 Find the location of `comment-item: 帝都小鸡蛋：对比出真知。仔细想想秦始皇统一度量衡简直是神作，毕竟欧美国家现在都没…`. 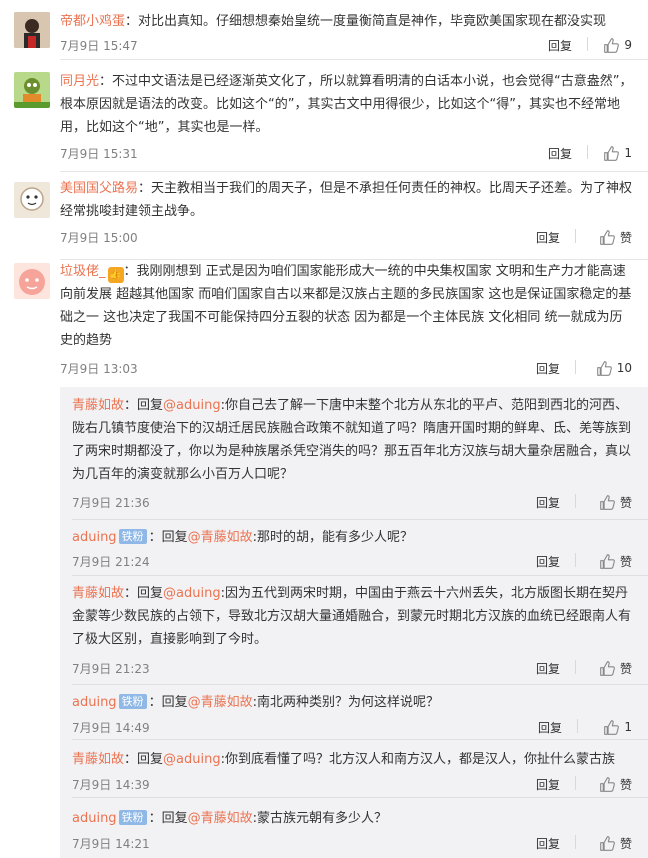

comment-item: 帝都小鸡蛋：对比出真知。仔细想想秦始皇统一度量衡简直是神作，毕竟欧美国家现在都没… is located at coordinates (324, 30).